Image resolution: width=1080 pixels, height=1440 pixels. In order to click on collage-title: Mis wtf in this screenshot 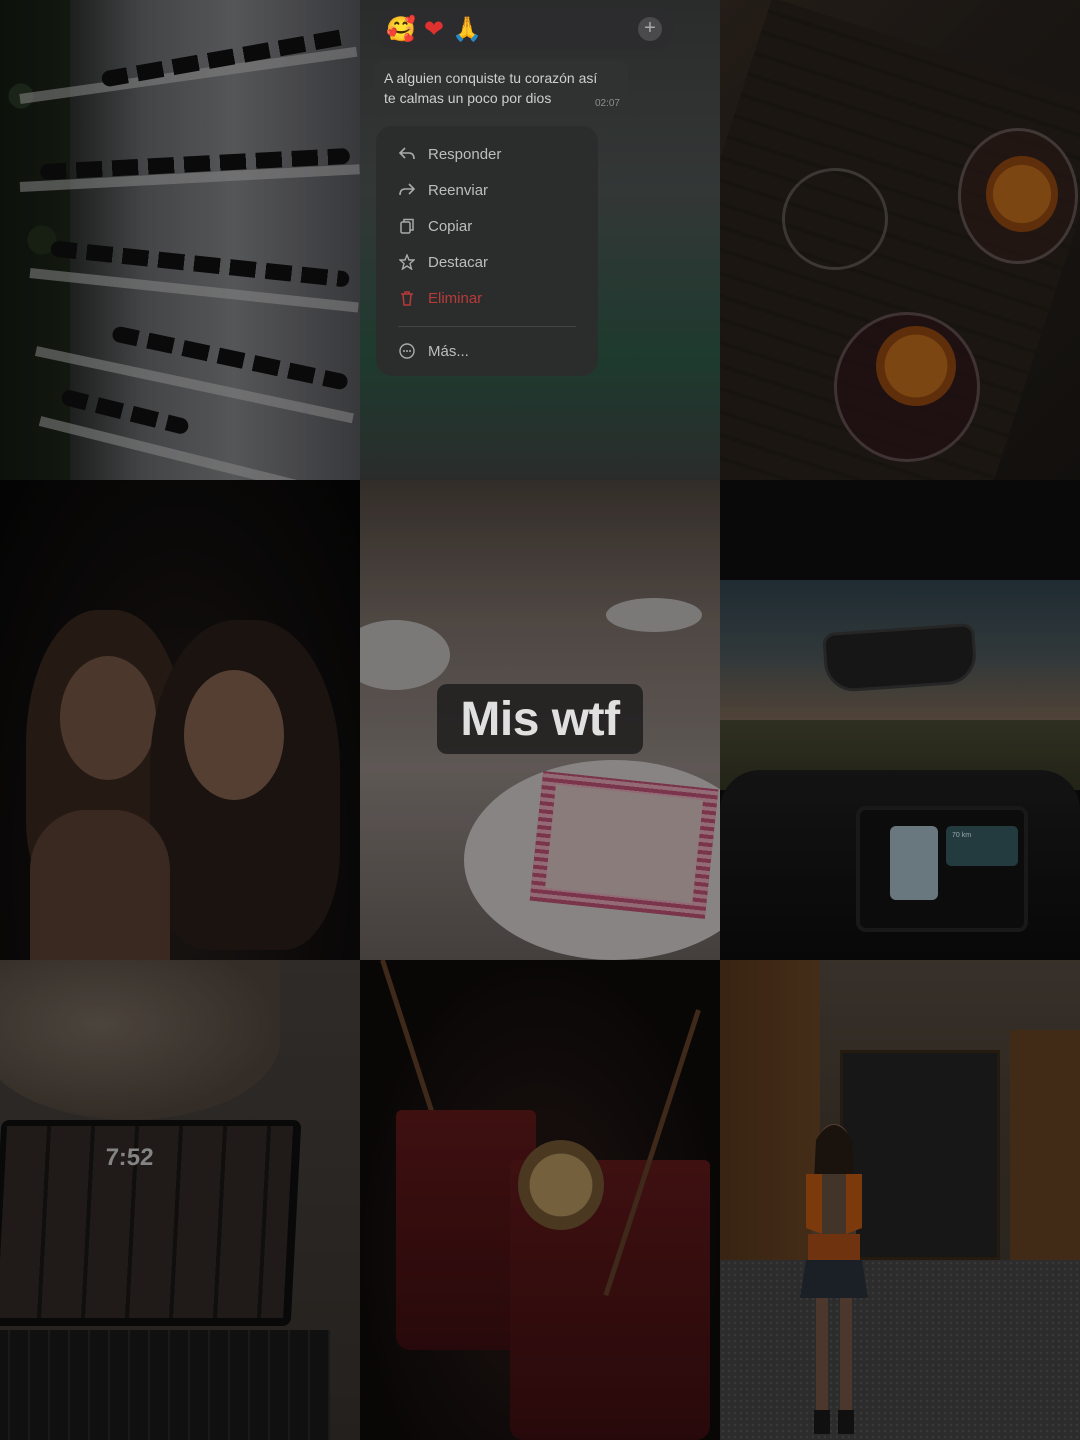, I will do `click(540, 719)`.